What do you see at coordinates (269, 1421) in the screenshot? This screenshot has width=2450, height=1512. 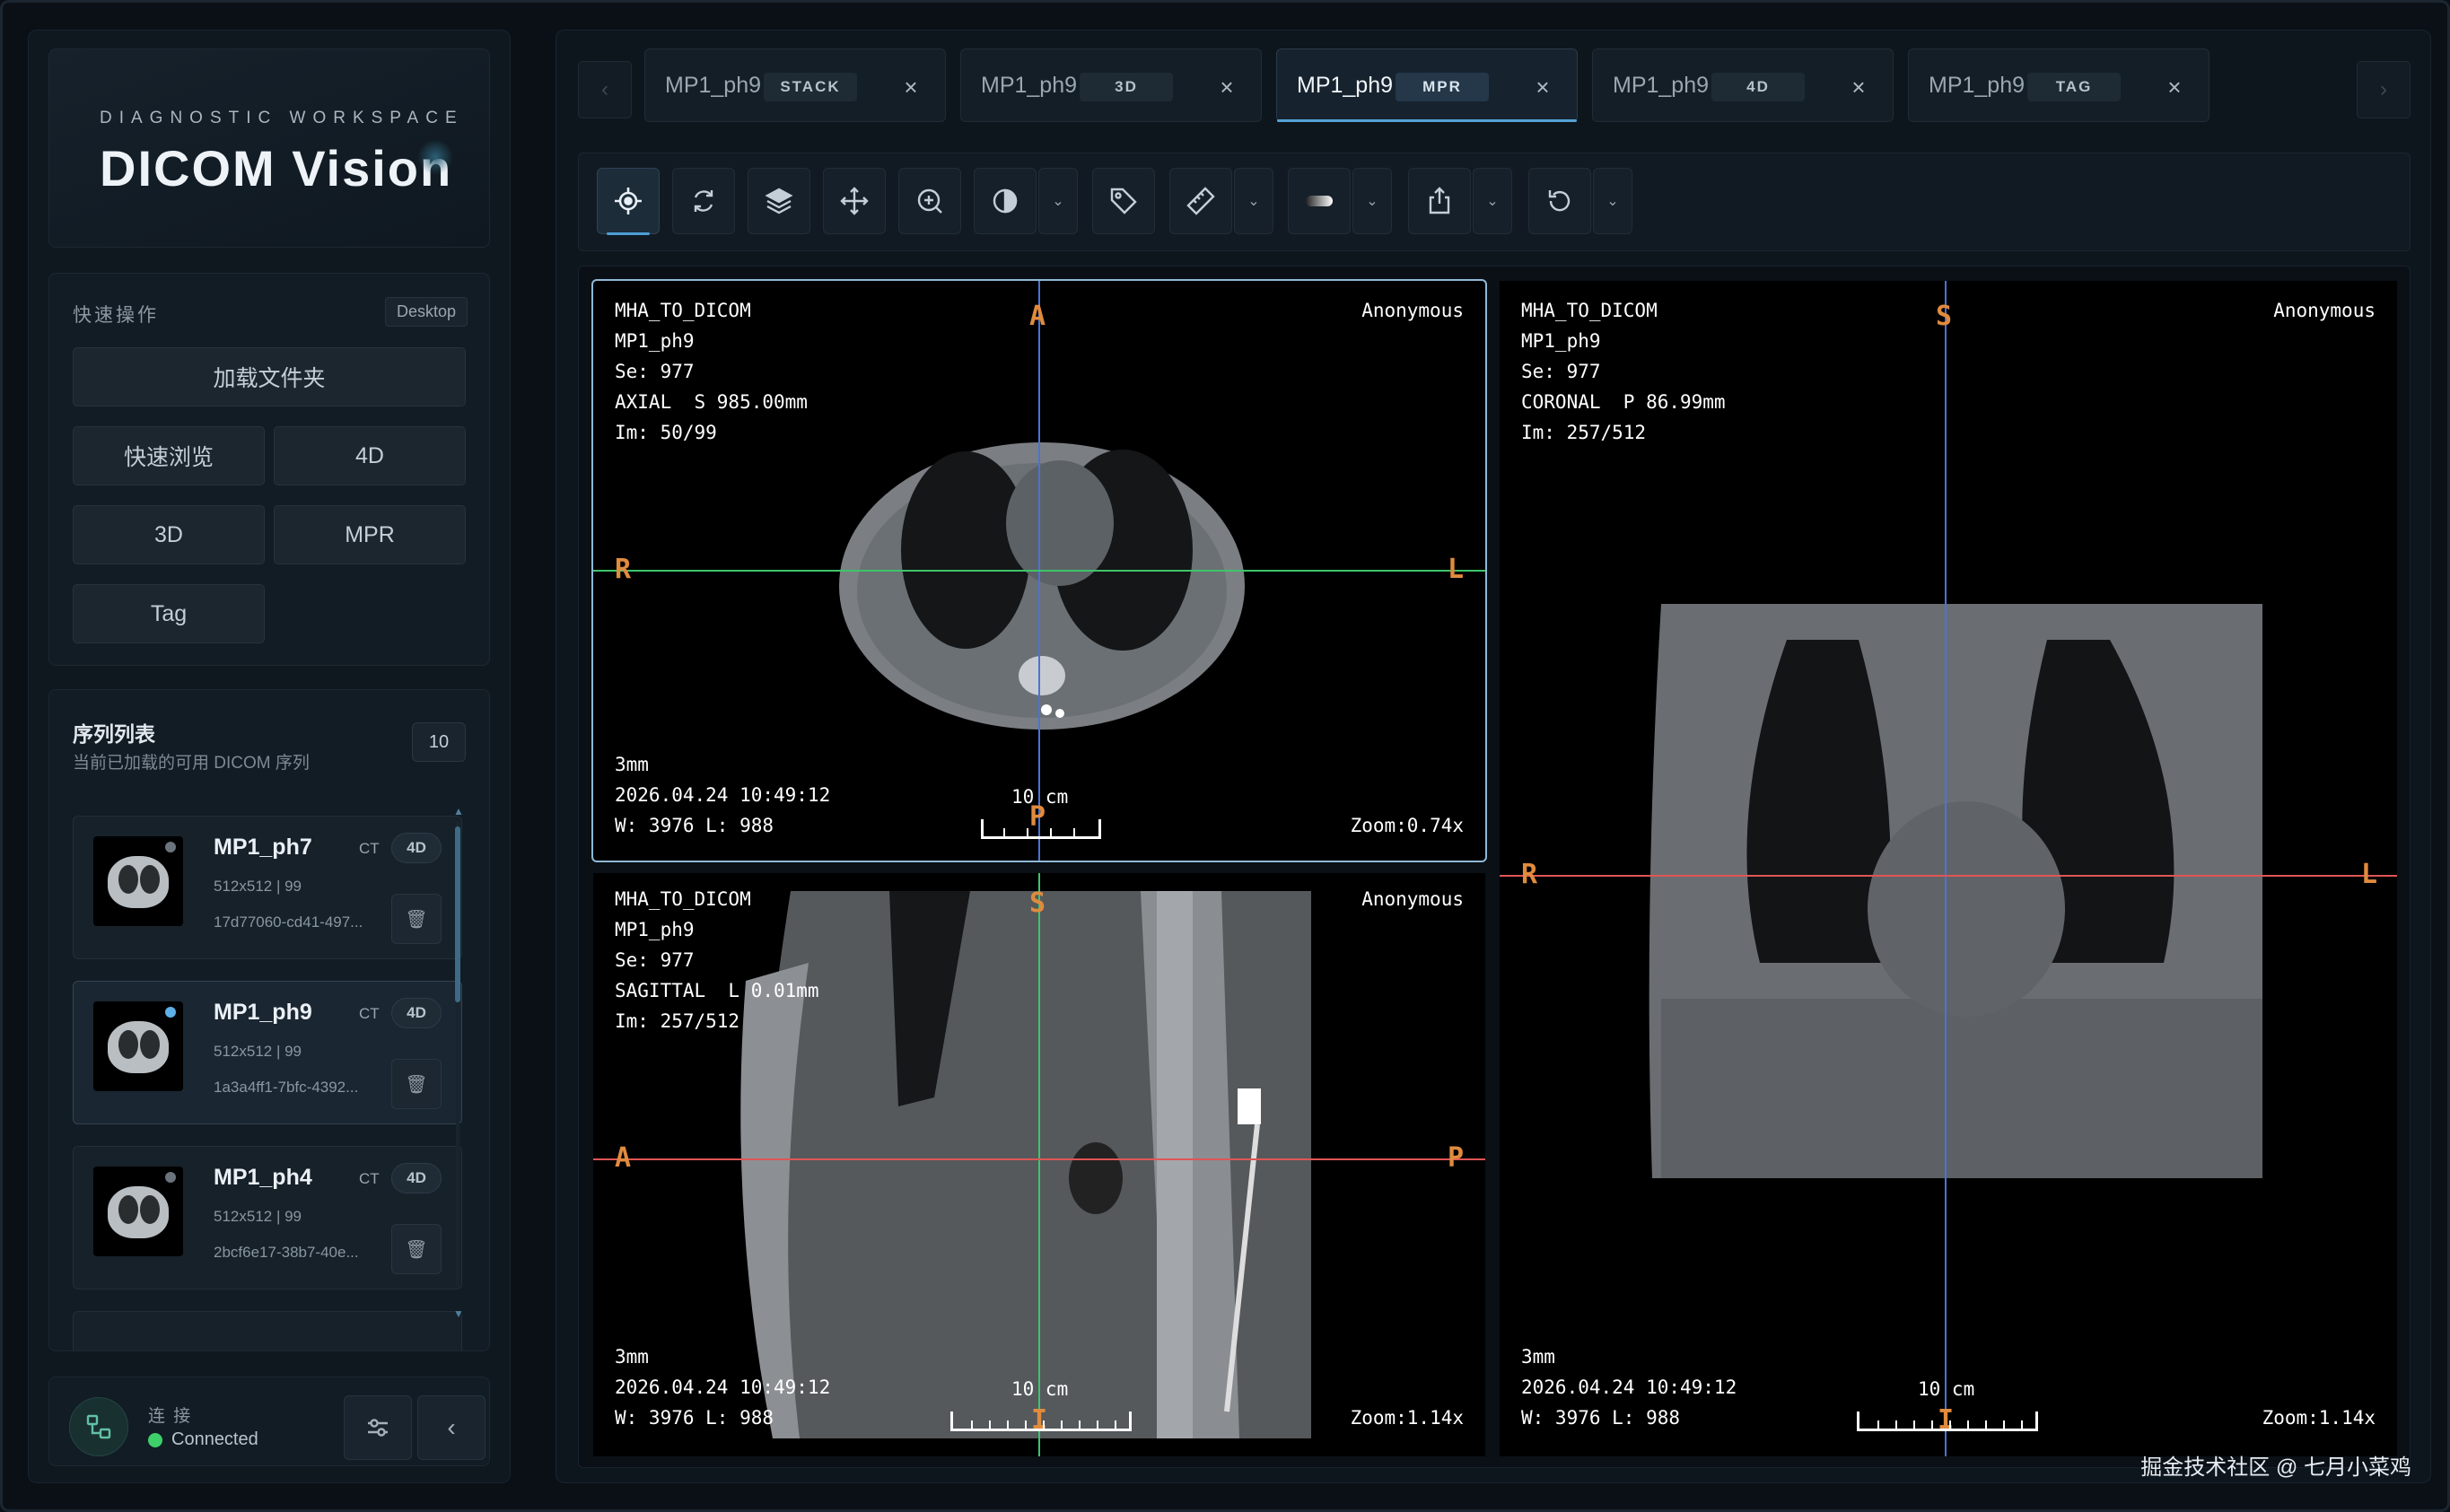 I see `connection-status-panel: 连 接 Connected ‹` at bounding box center [269, 1421].